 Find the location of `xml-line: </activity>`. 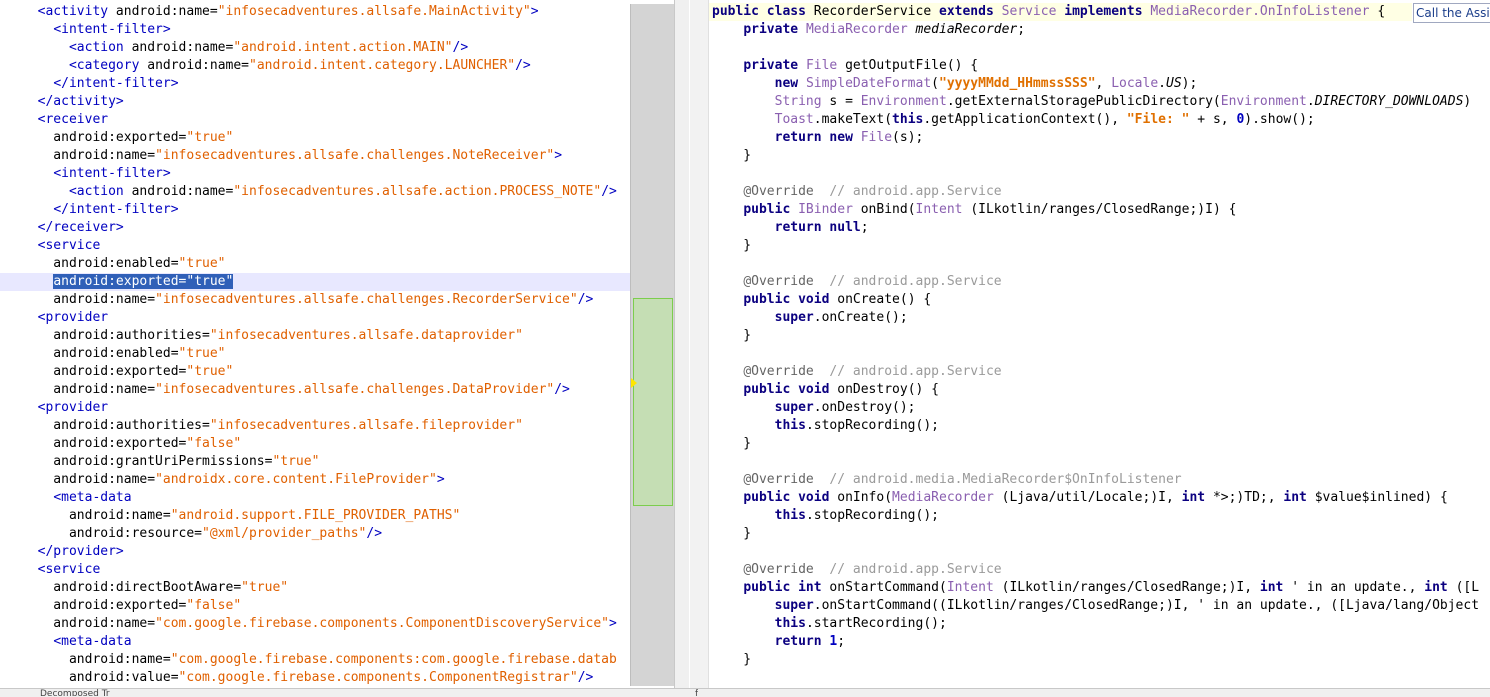

xml-line: </activity> is located at coordinates (62, 102).